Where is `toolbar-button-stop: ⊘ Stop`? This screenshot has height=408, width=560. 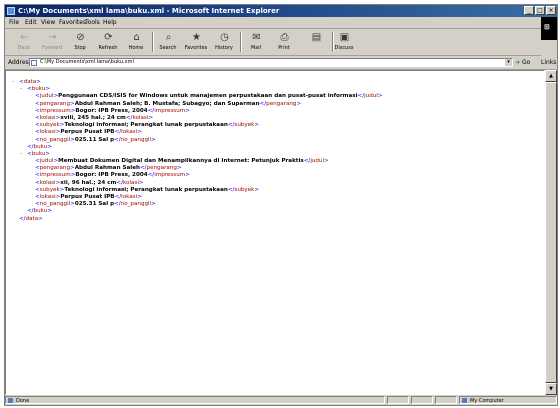
toolbar-button-stop: ⊘ Stop is located at coordinates (80, 42).